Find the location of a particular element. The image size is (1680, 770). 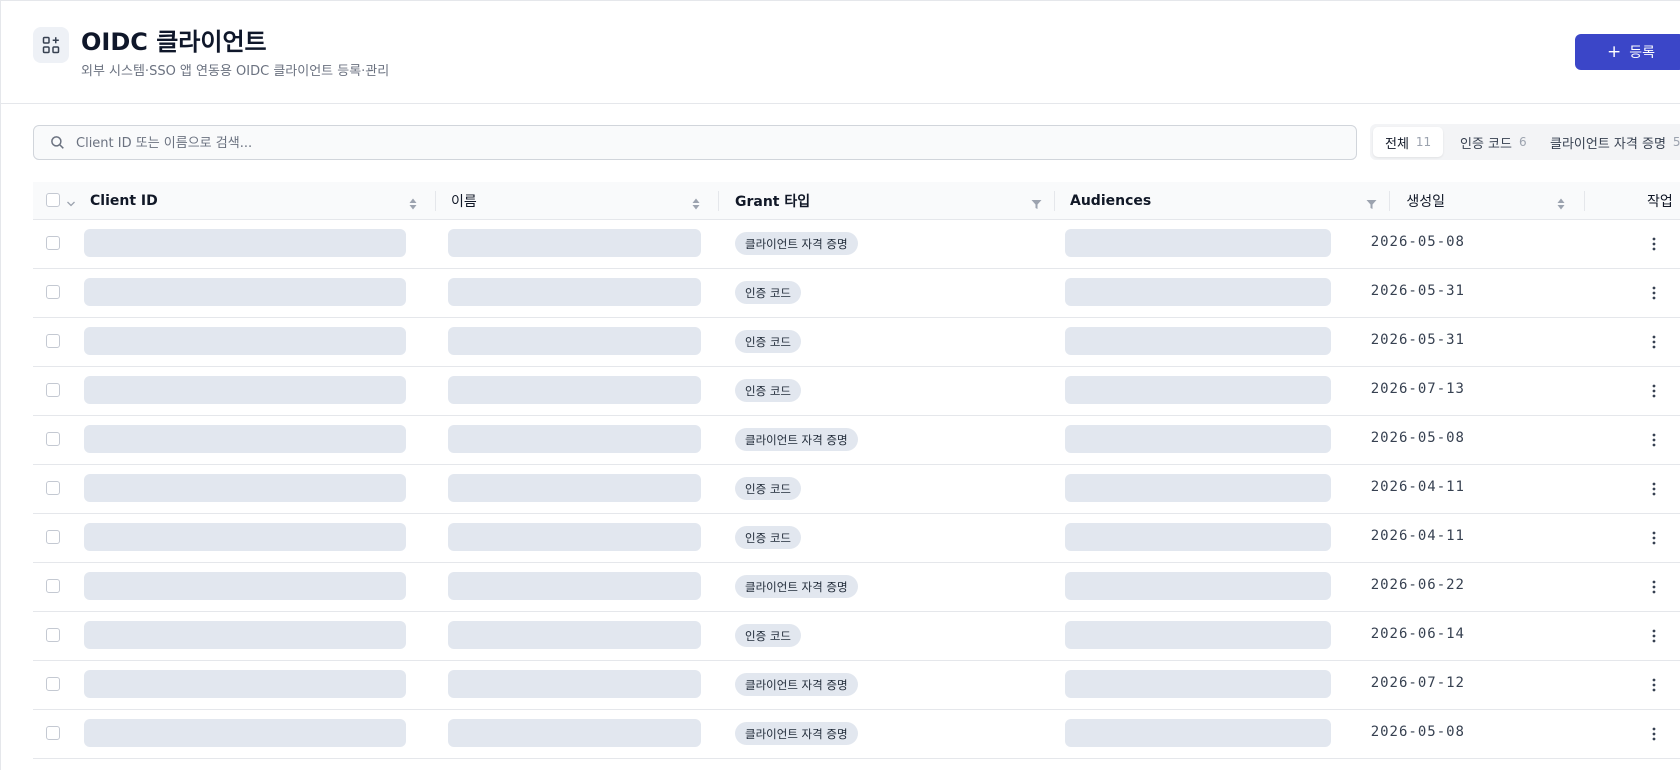

filter-tab-label: 전체 is located at coordinates (1397, 144).